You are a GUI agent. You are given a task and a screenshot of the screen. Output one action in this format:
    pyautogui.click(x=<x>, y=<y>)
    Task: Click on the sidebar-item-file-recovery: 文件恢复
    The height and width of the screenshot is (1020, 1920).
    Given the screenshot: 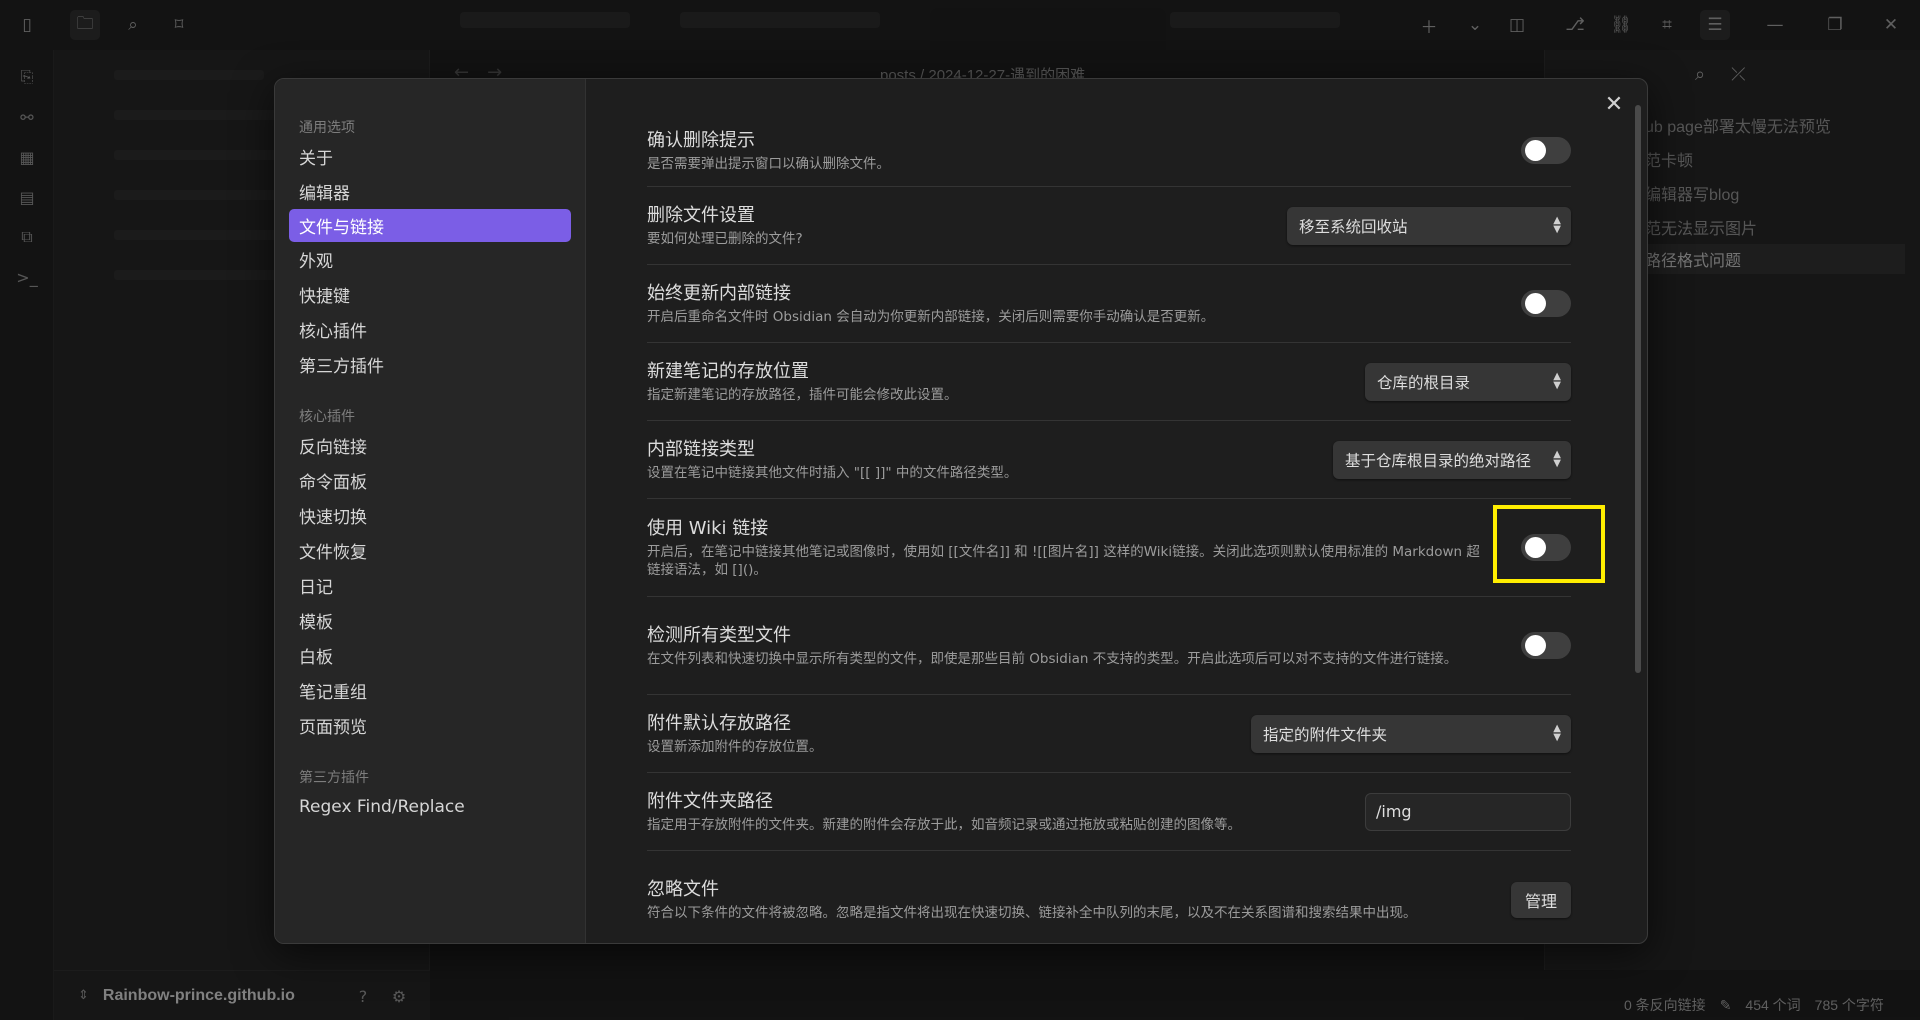 What is the action you would take?
    pyautogui.click(x=430, y=550)
    